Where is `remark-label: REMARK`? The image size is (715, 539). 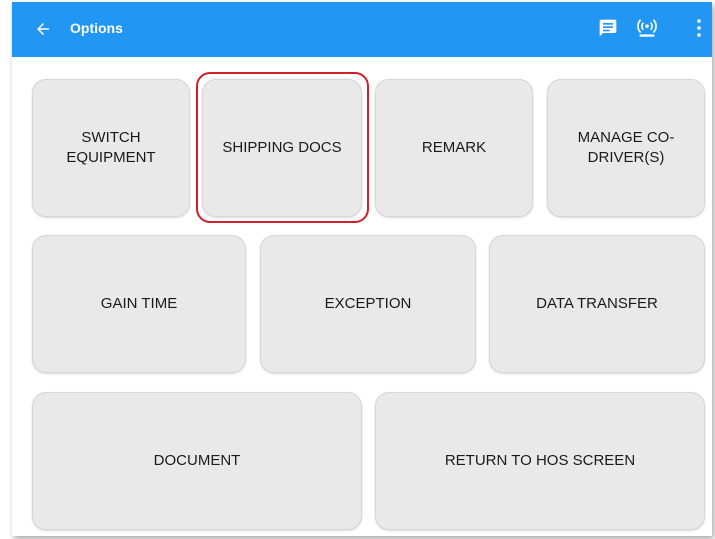
remark-label: REMARK is located at coordinates (454, 147).